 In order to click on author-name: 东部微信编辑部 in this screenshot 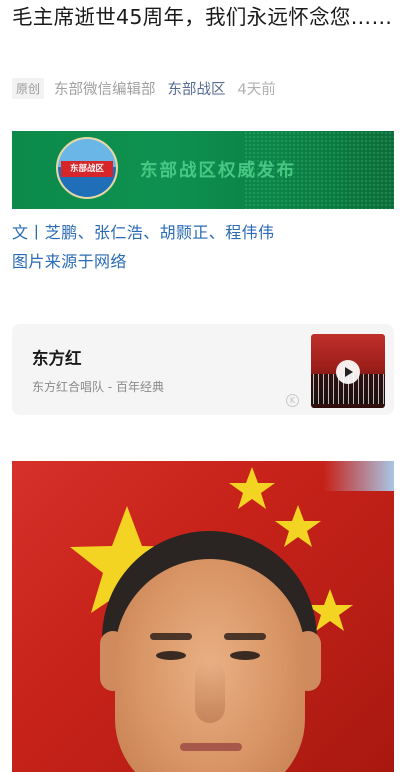, I will do `click(105, 89)`.